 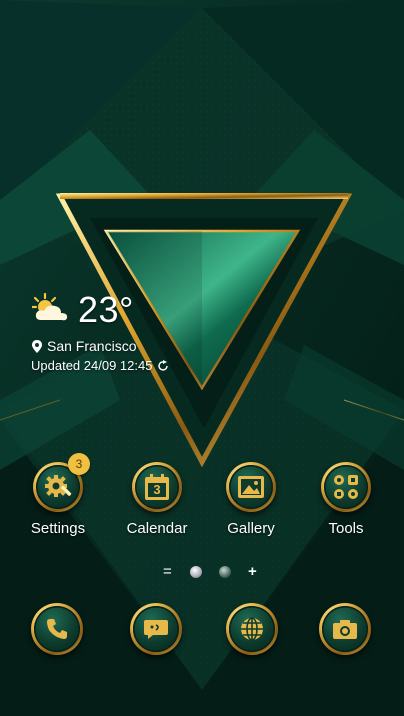 I want to click on updated-info: Updated 24/09 12:45, so click(x=100, y=365).